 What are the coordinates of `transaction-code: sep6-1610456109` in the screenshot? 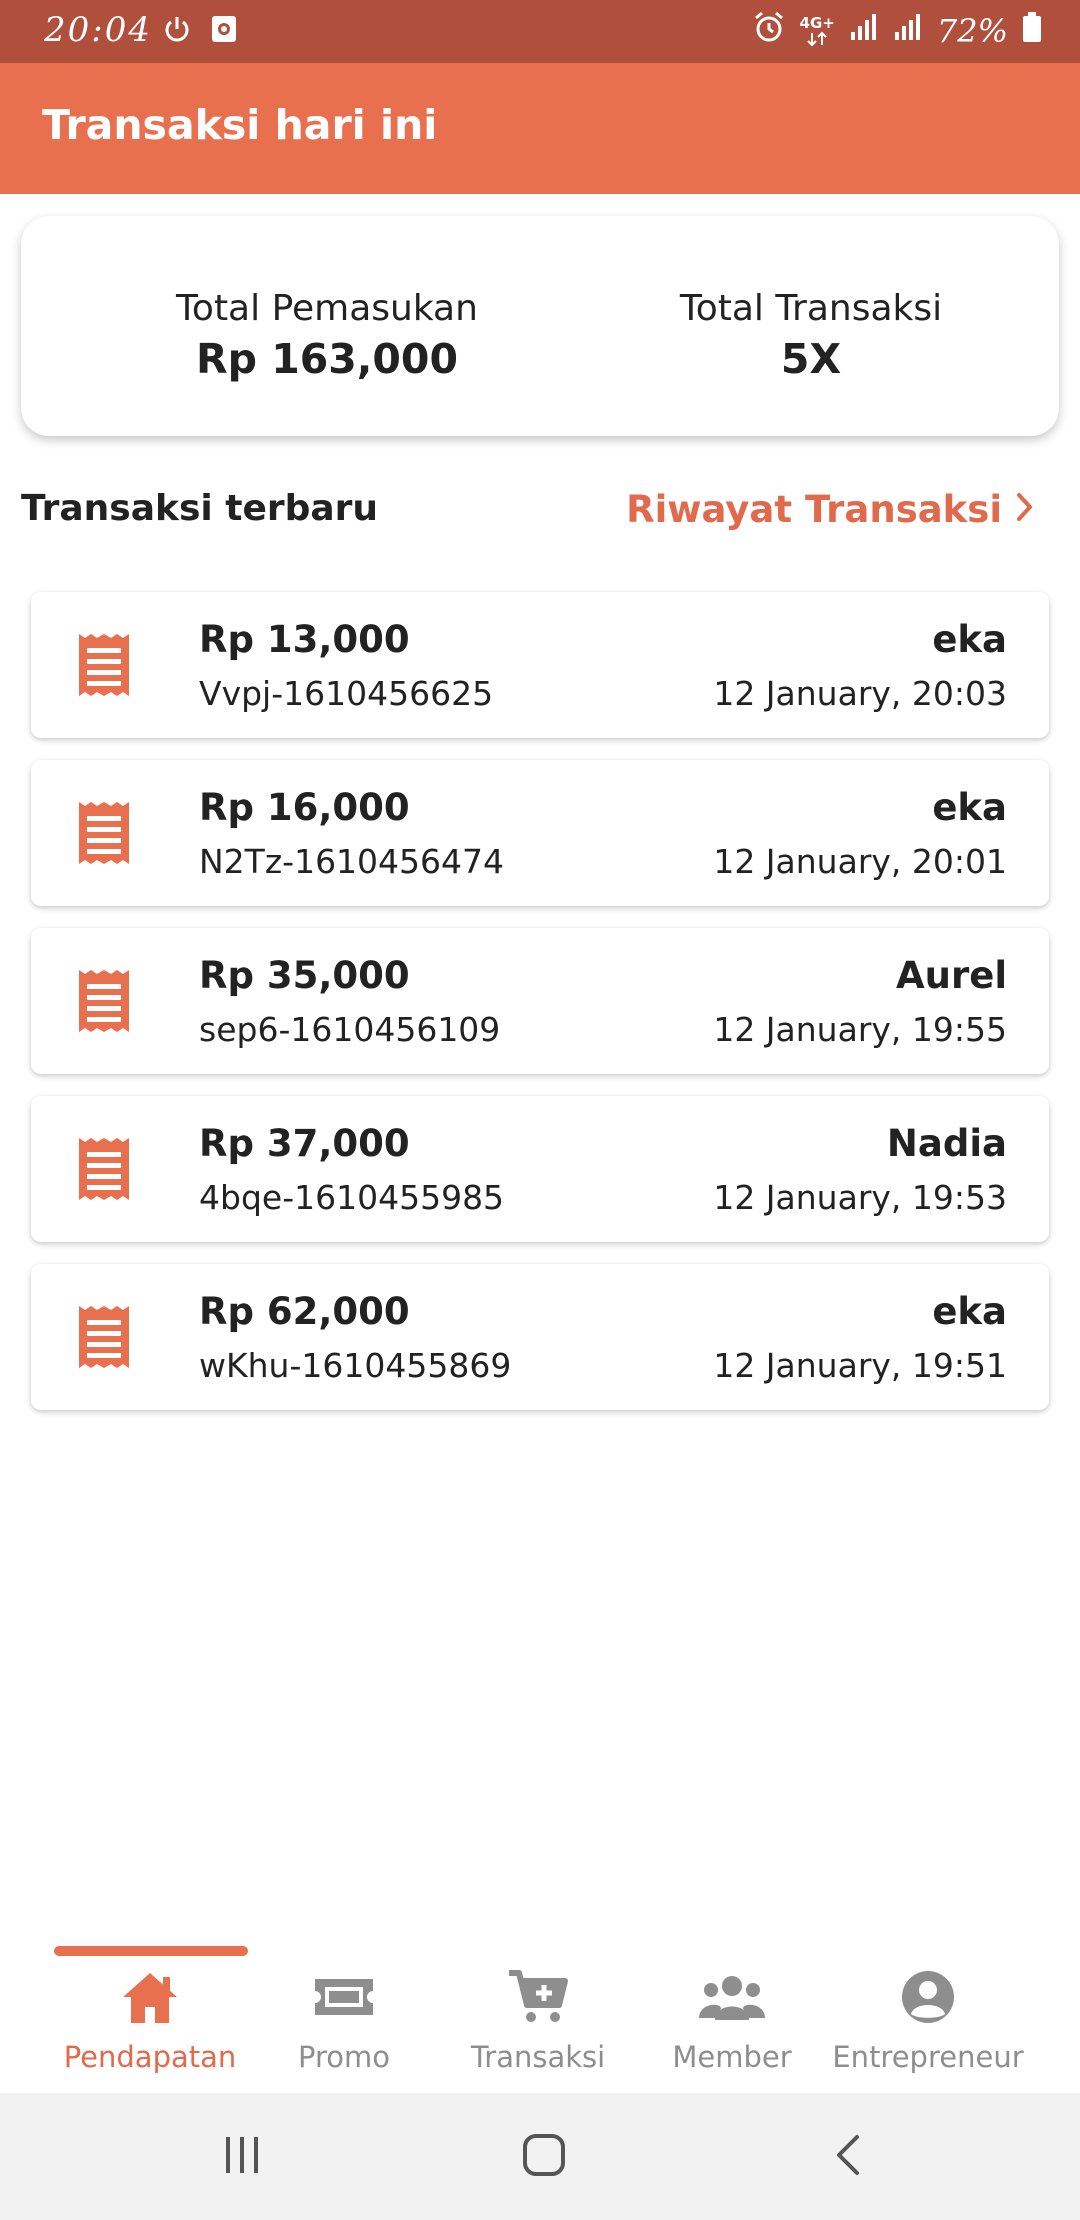 It's located at (350, 1029).